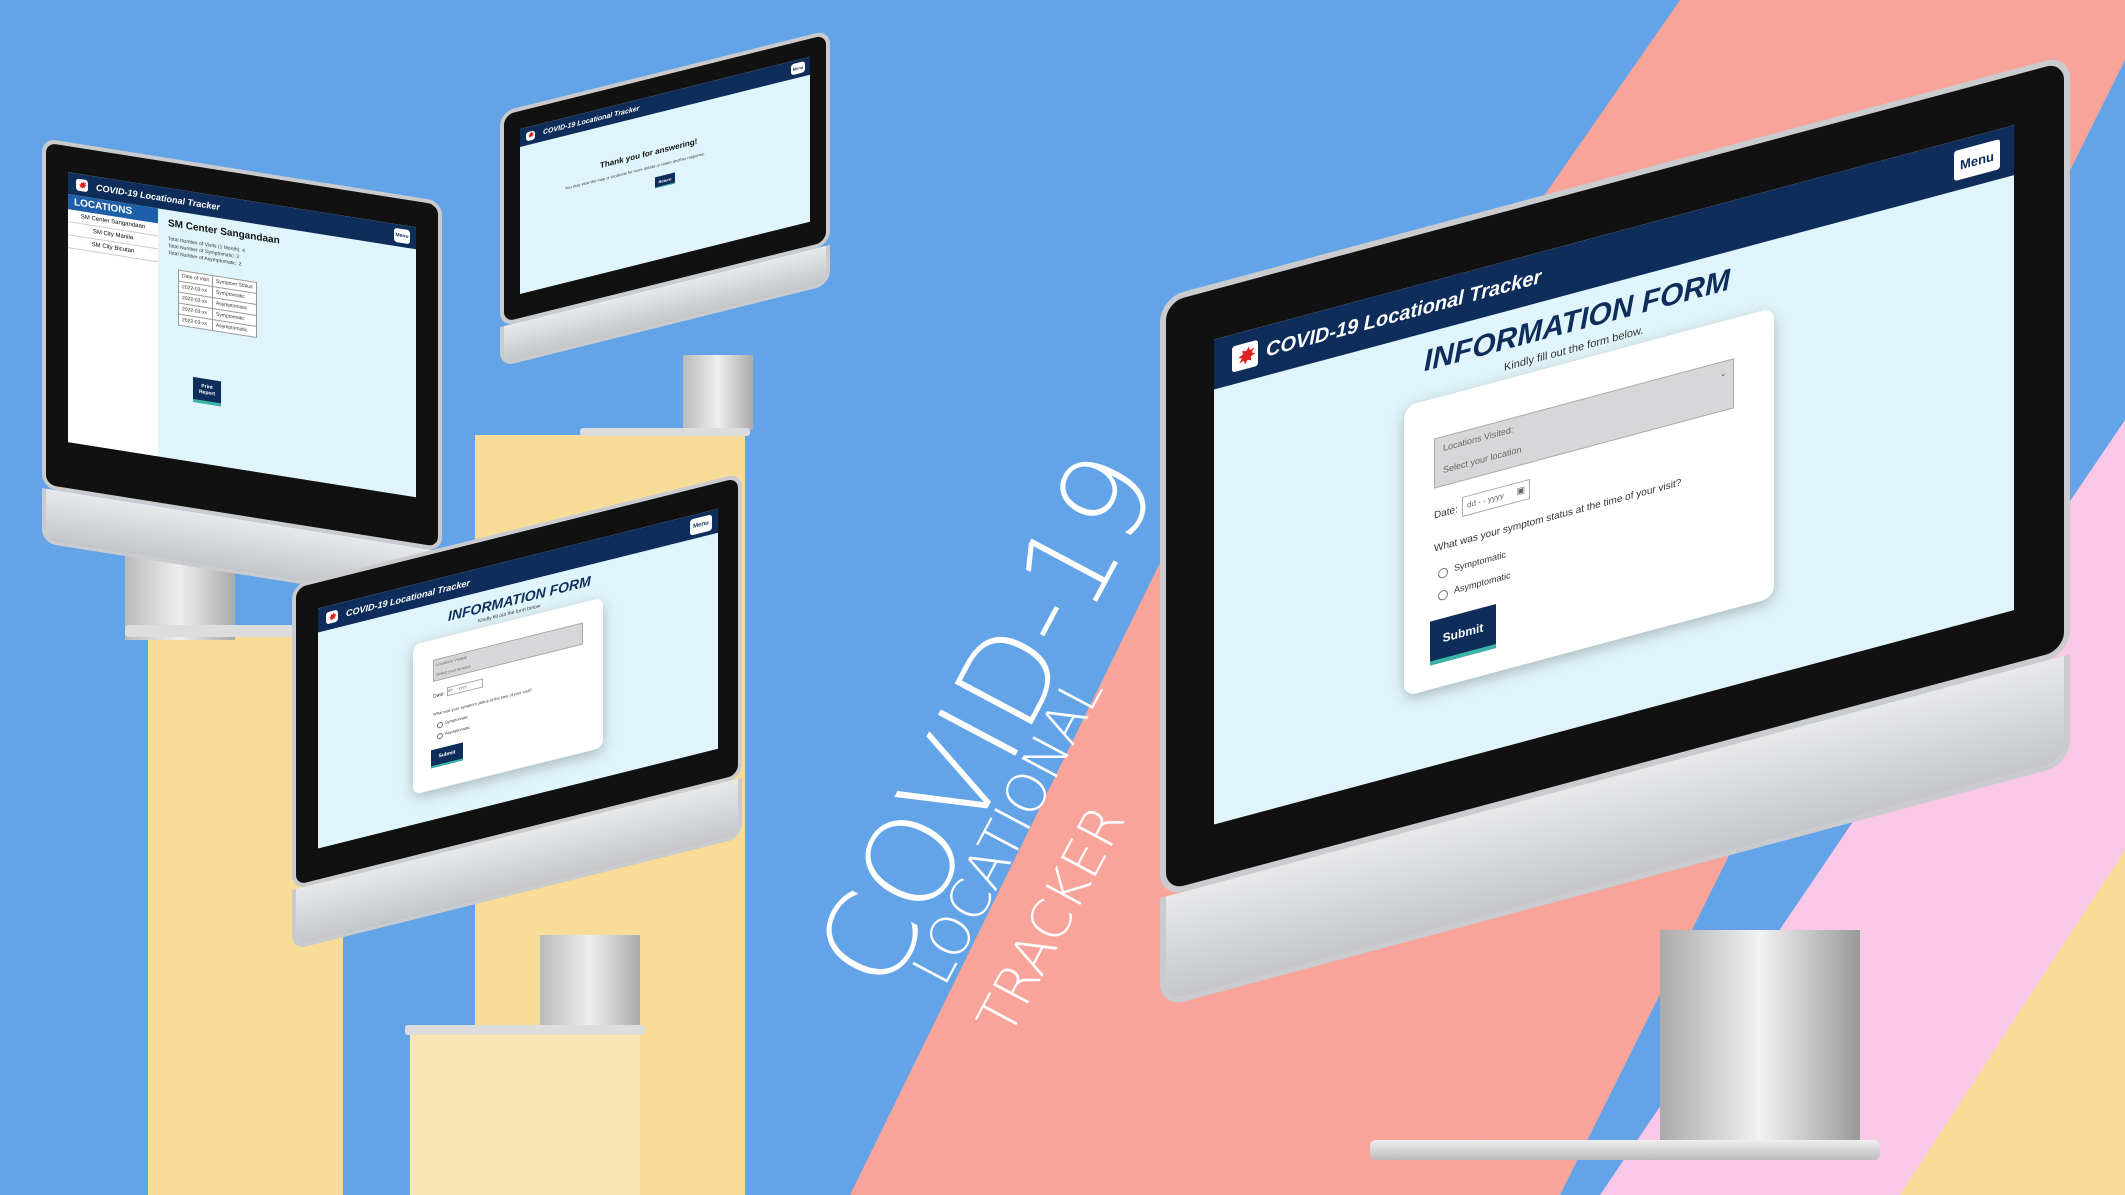 Image resolution: width=2125 pixels, height=1195 pixels. What do you see at coordinates (591, 120) in the screenshot?
I see `app-title: COVID-19 Locational Tracker` at bounding box center [591, 120].